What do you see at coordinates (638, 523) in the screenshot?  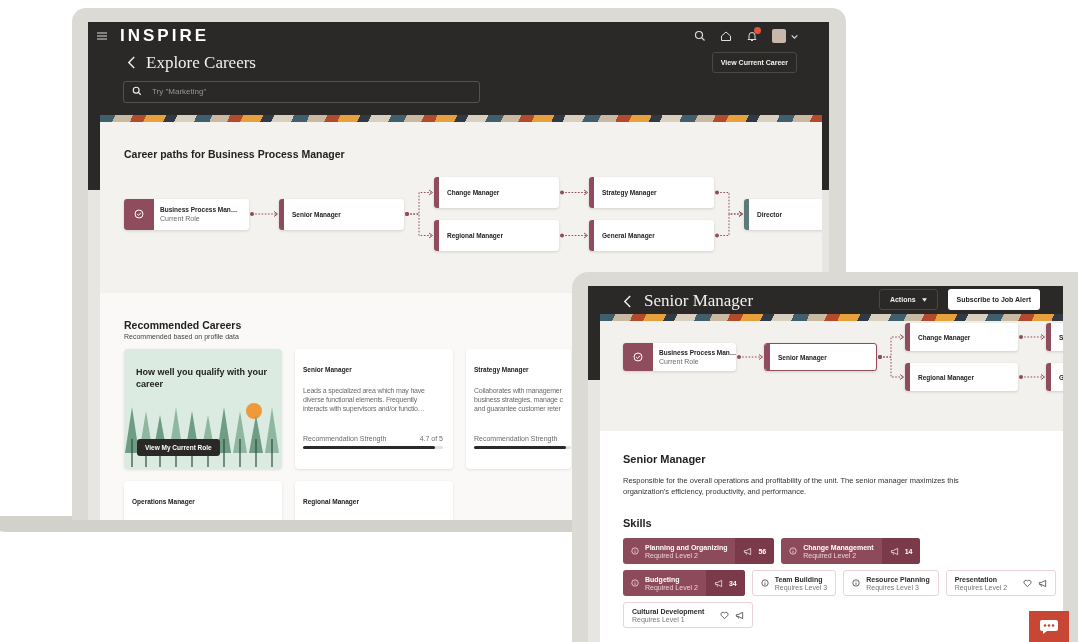 I see `skills-title: Skills` at bounding box center [638, 523].